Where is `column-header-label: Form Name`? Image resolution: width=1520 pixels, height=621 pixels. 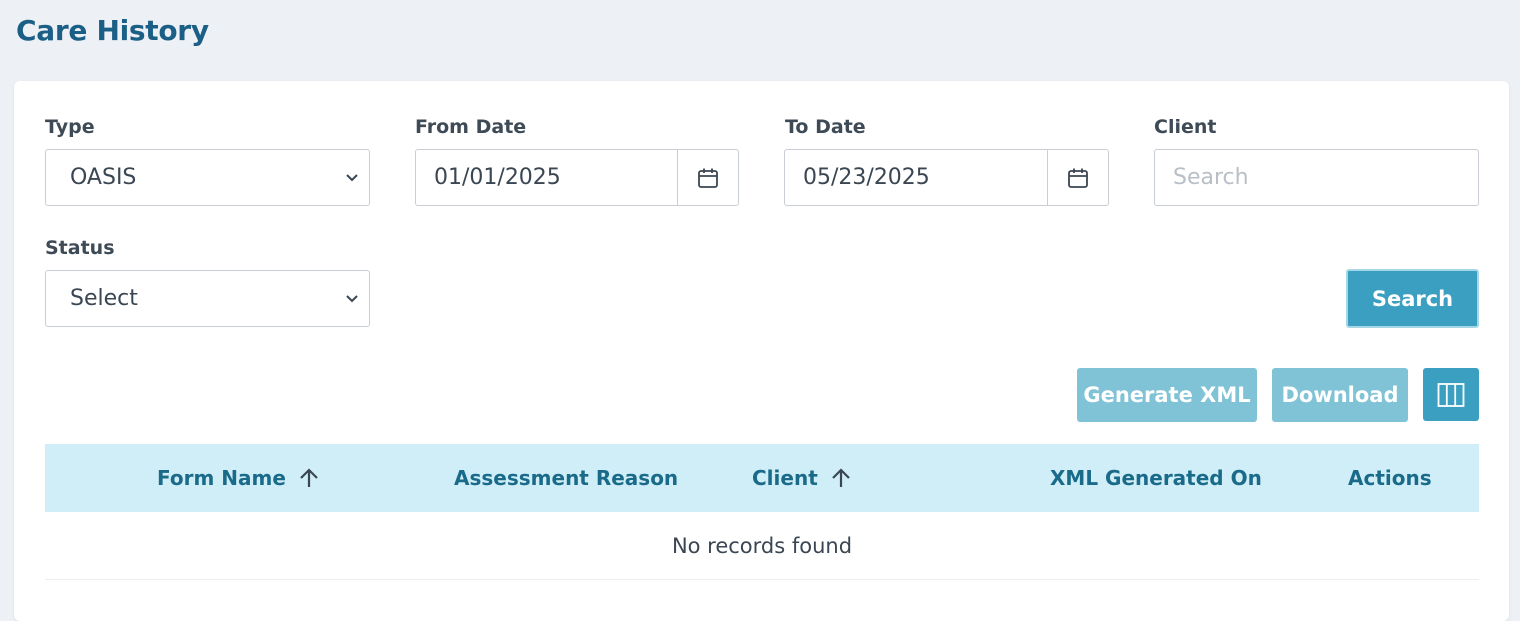
column-header-label: Form Name is located at coordinates (221, 478).